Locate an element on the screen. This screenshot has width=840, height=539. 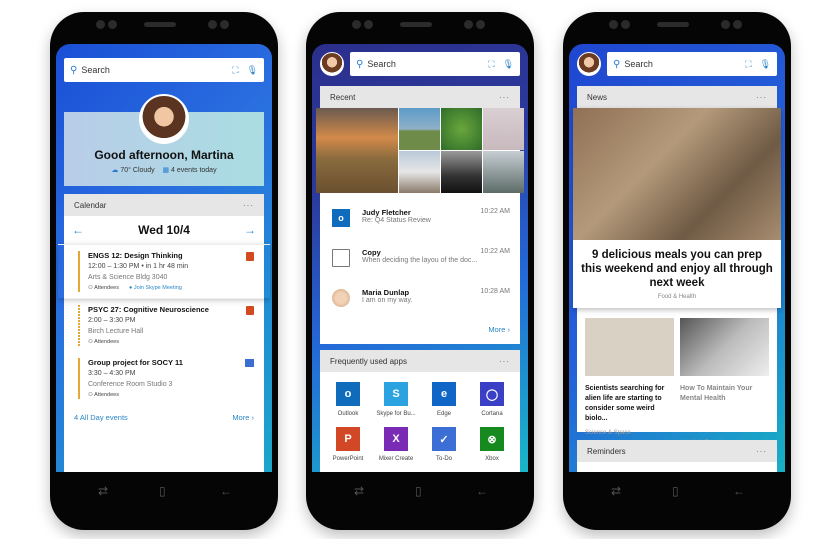
event-location: Birch Lecture Hall is located at coordinates (116, 331).